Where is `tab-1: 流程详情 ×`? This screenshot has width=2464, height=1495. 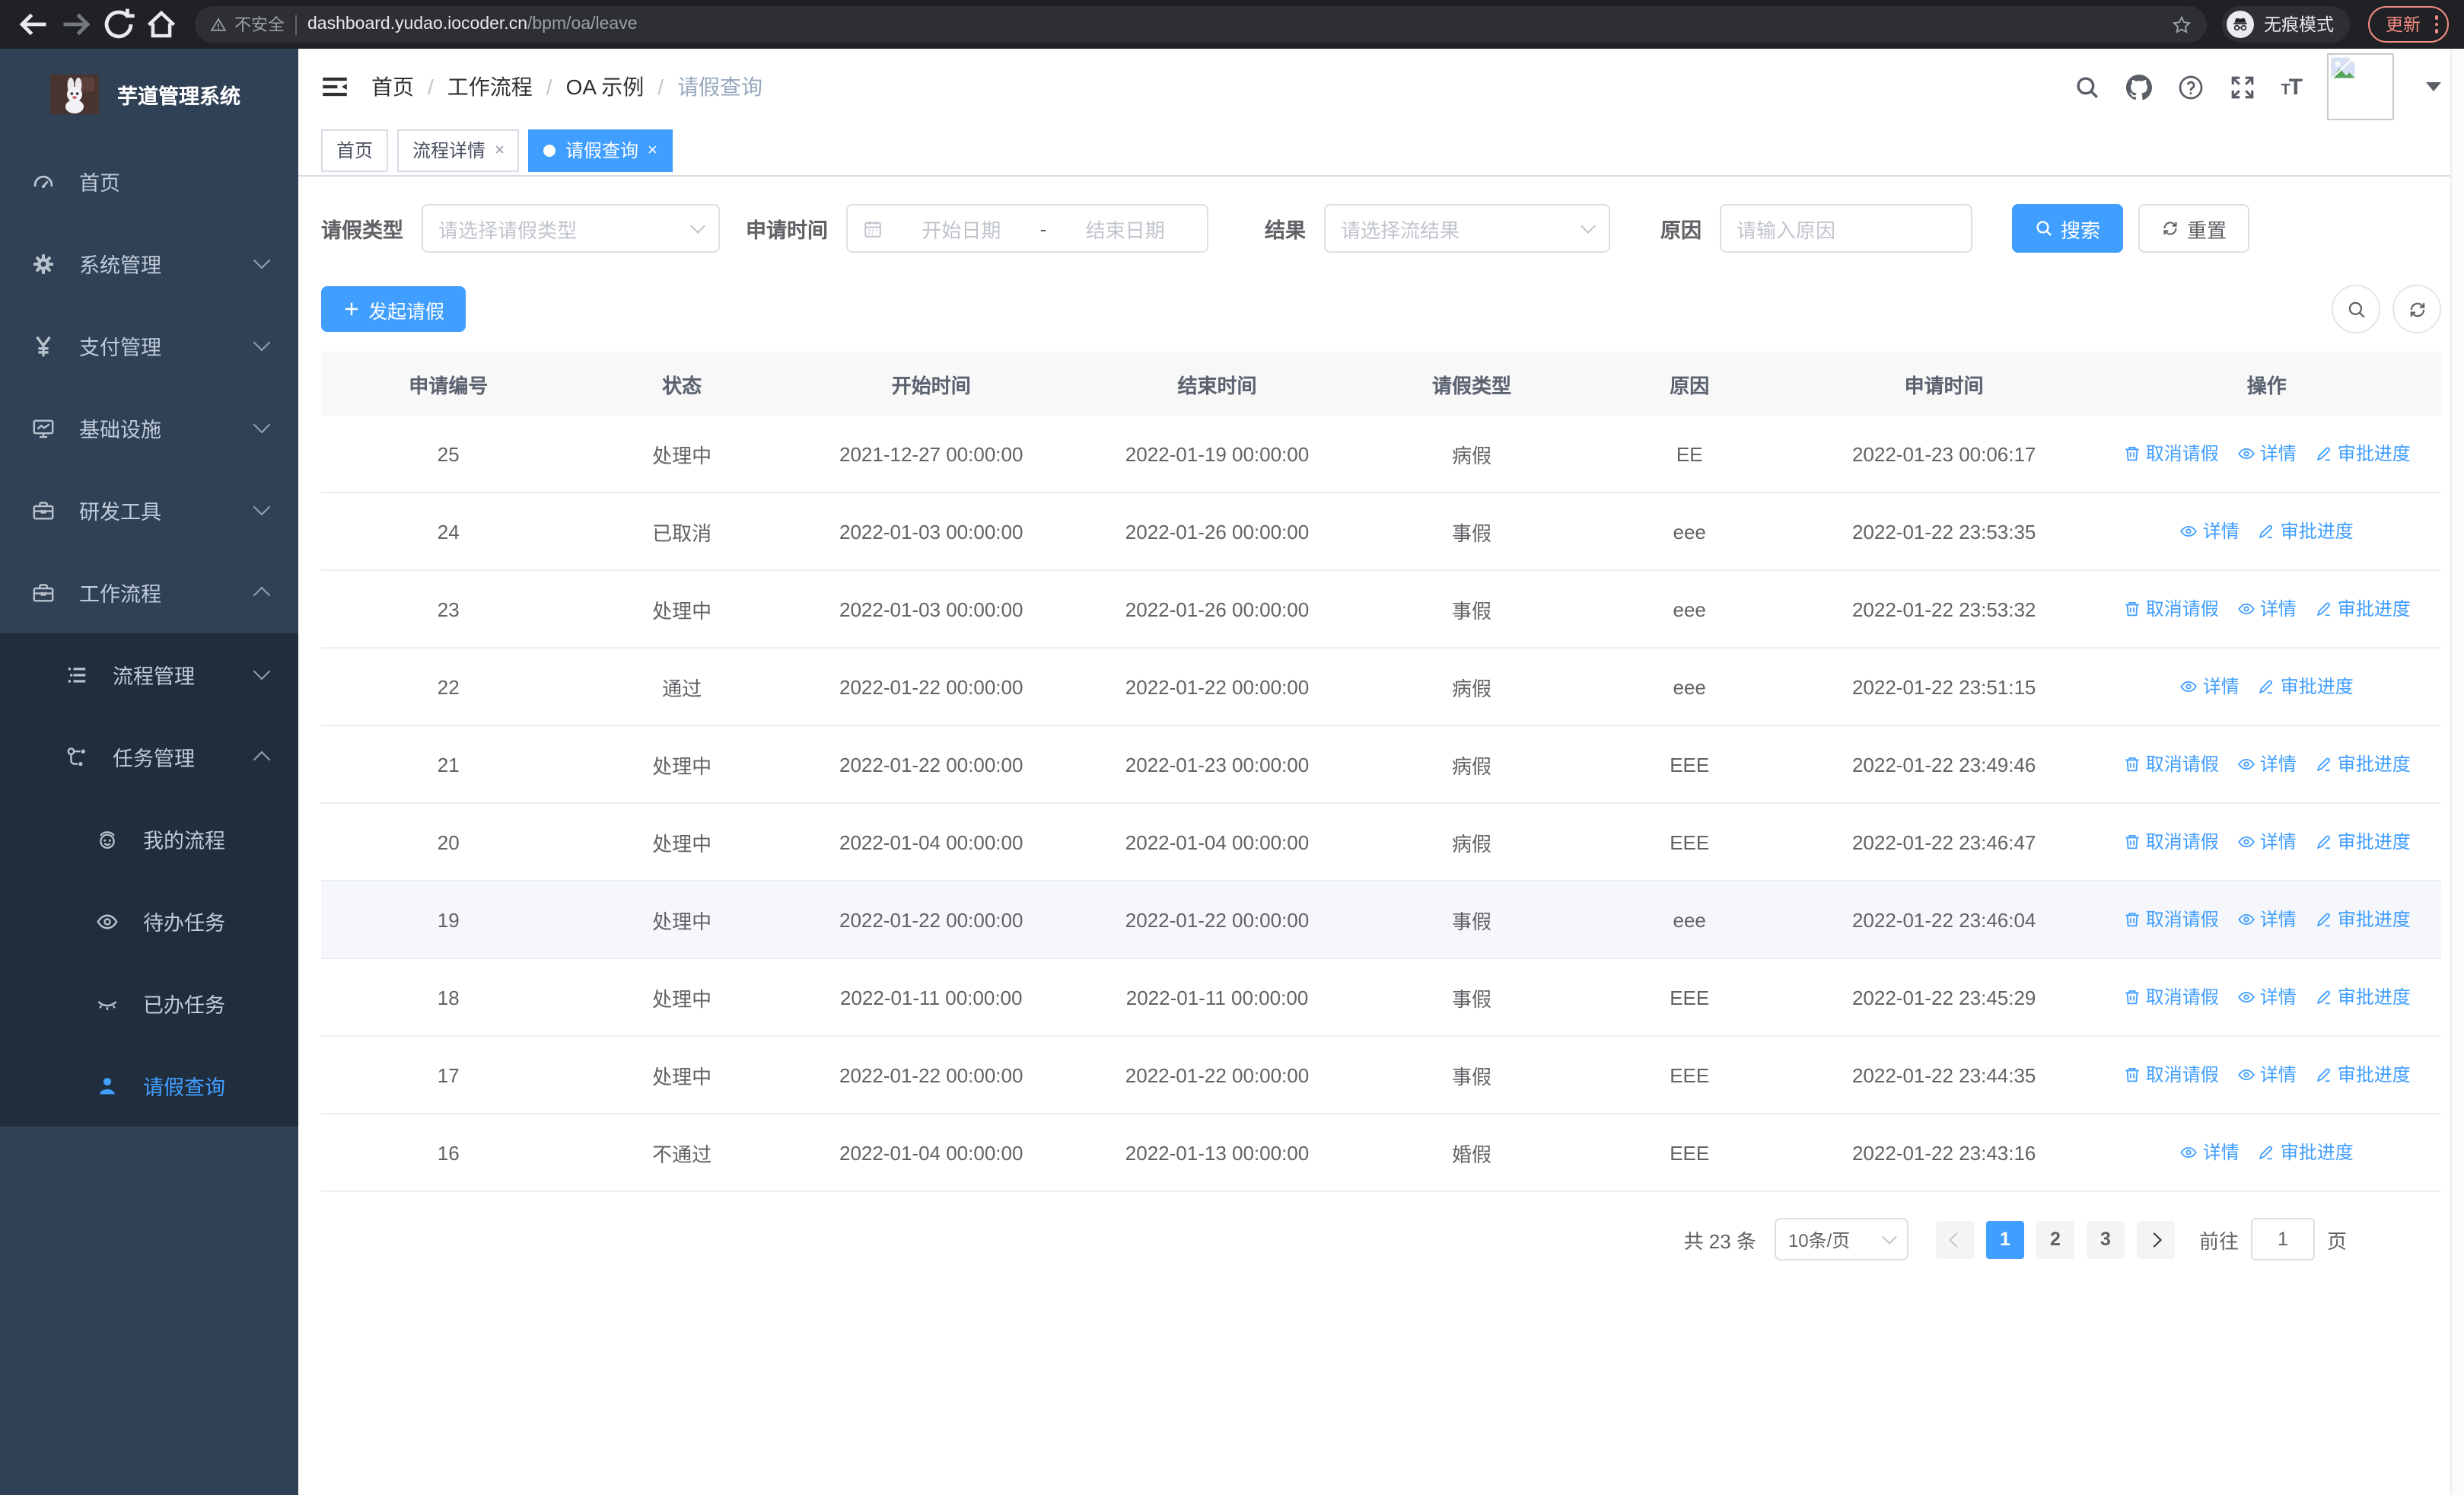 tab-1: 流程详情 × is located at coordinates (459, 150).